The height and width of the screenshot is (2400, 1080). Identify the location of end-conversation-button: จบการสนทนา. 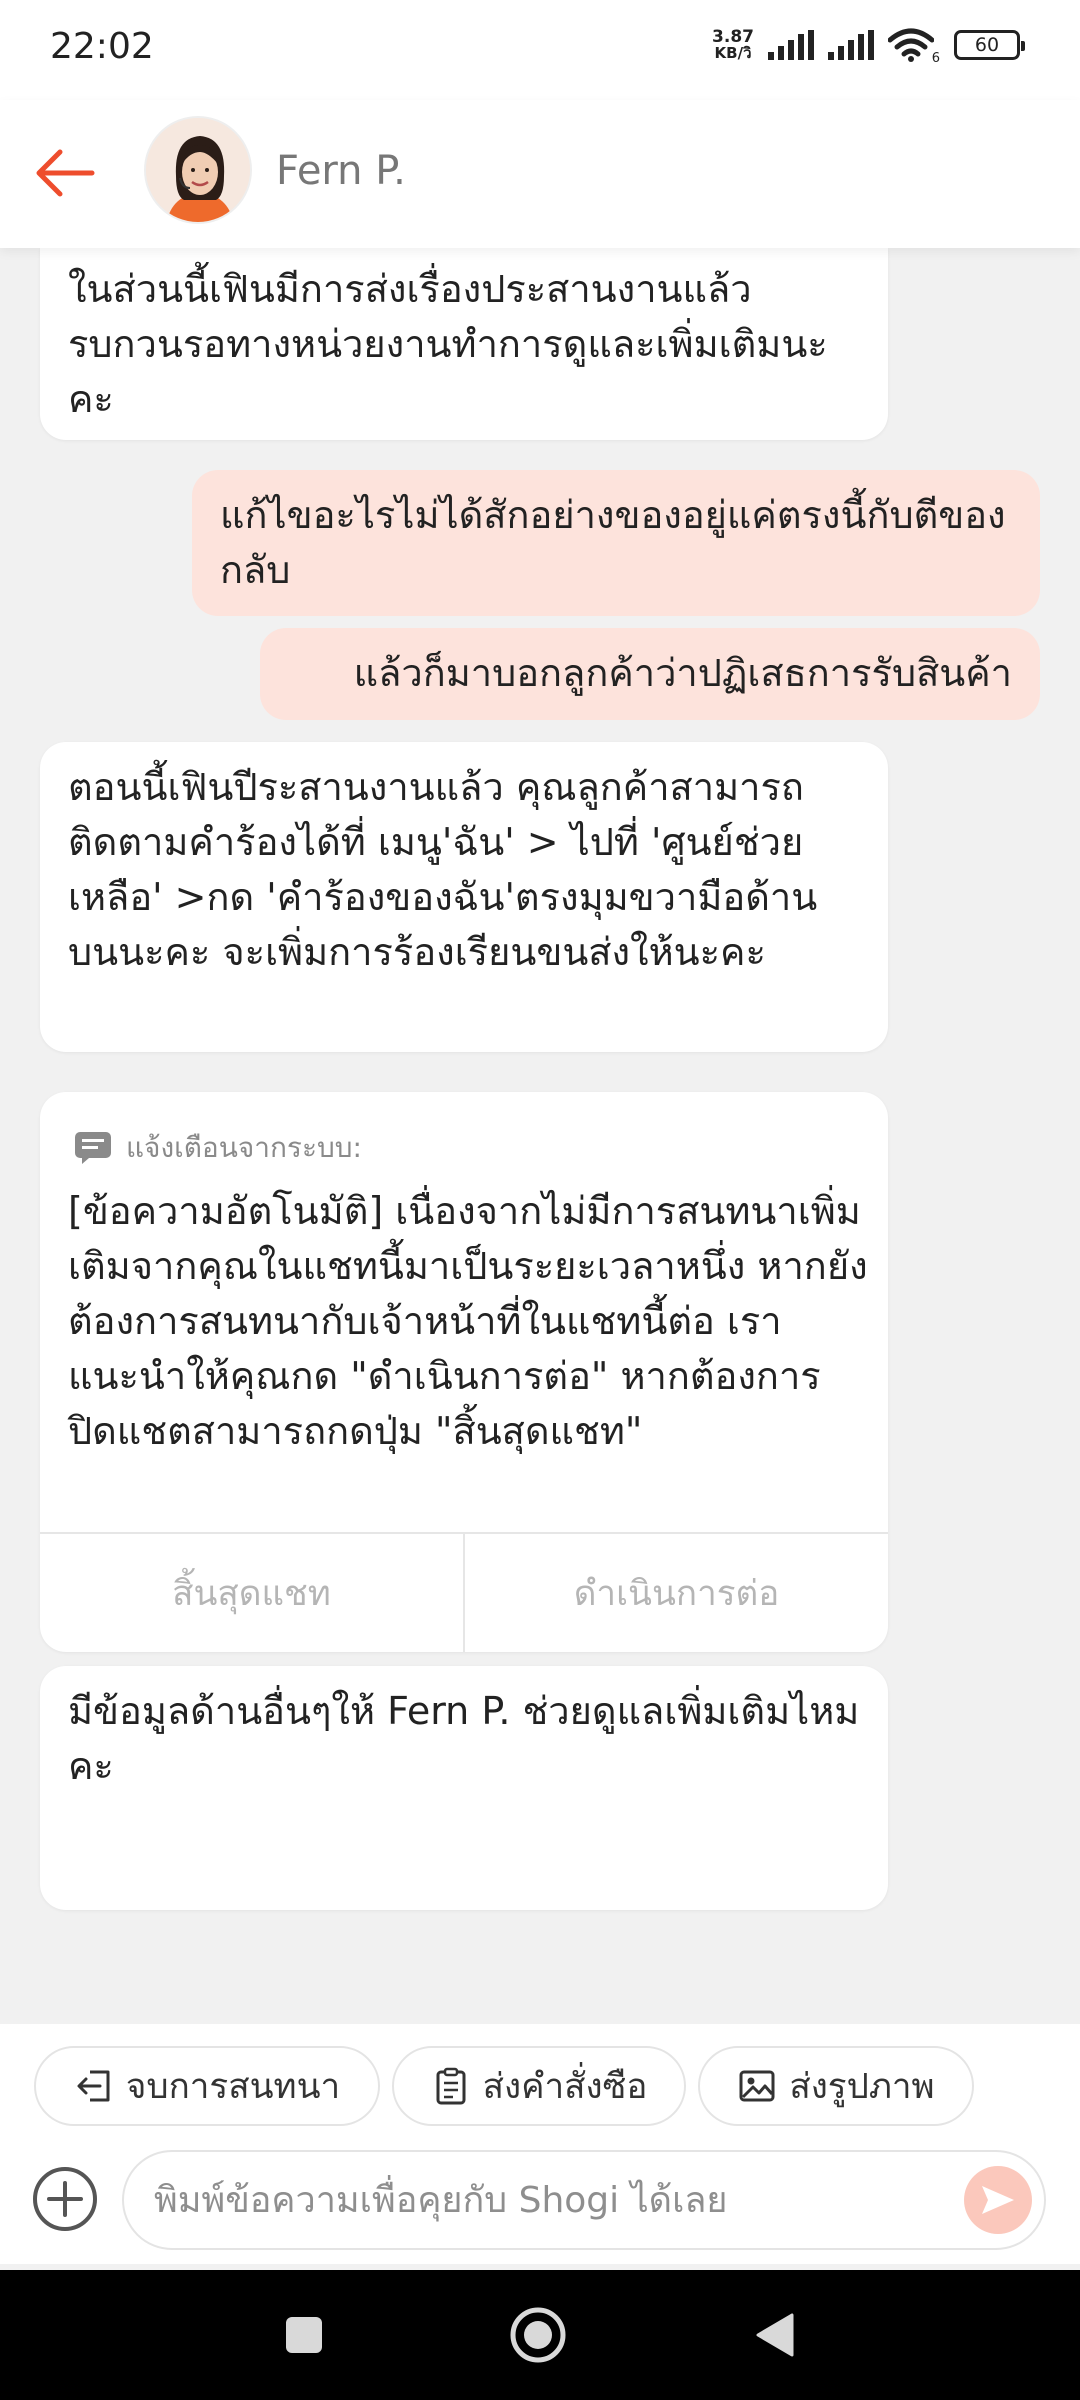
(207, 2086).